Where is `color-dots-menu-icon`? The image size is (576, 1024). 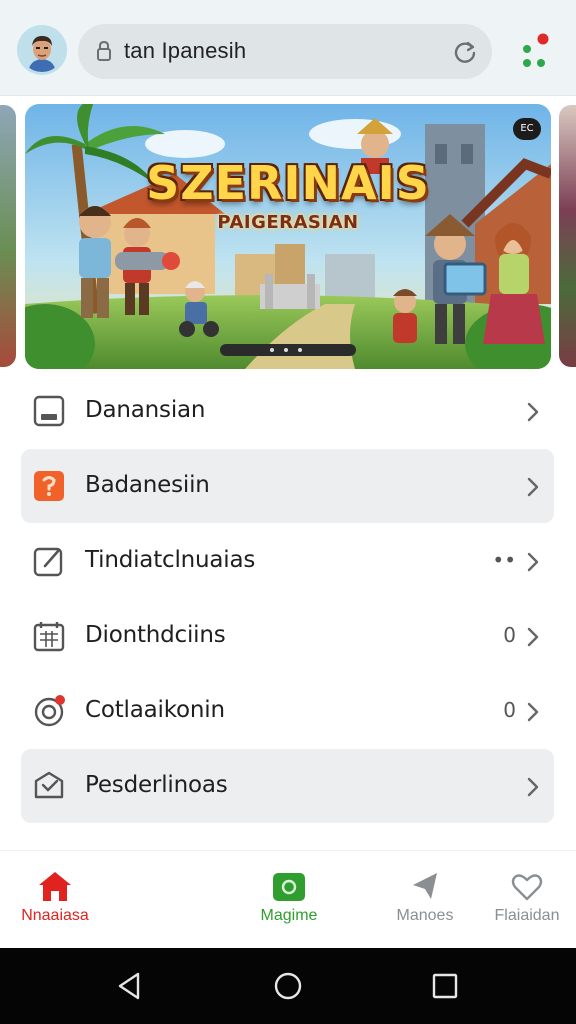
color-dots-menu-icon is located at coordinates (536, 50).